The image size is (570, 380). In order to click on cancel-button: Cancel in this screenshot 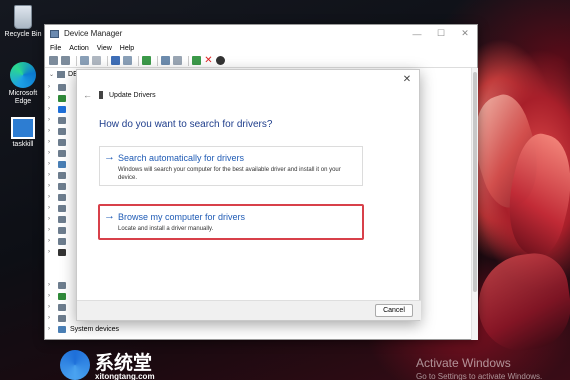, I will do `click(394, 310)`.